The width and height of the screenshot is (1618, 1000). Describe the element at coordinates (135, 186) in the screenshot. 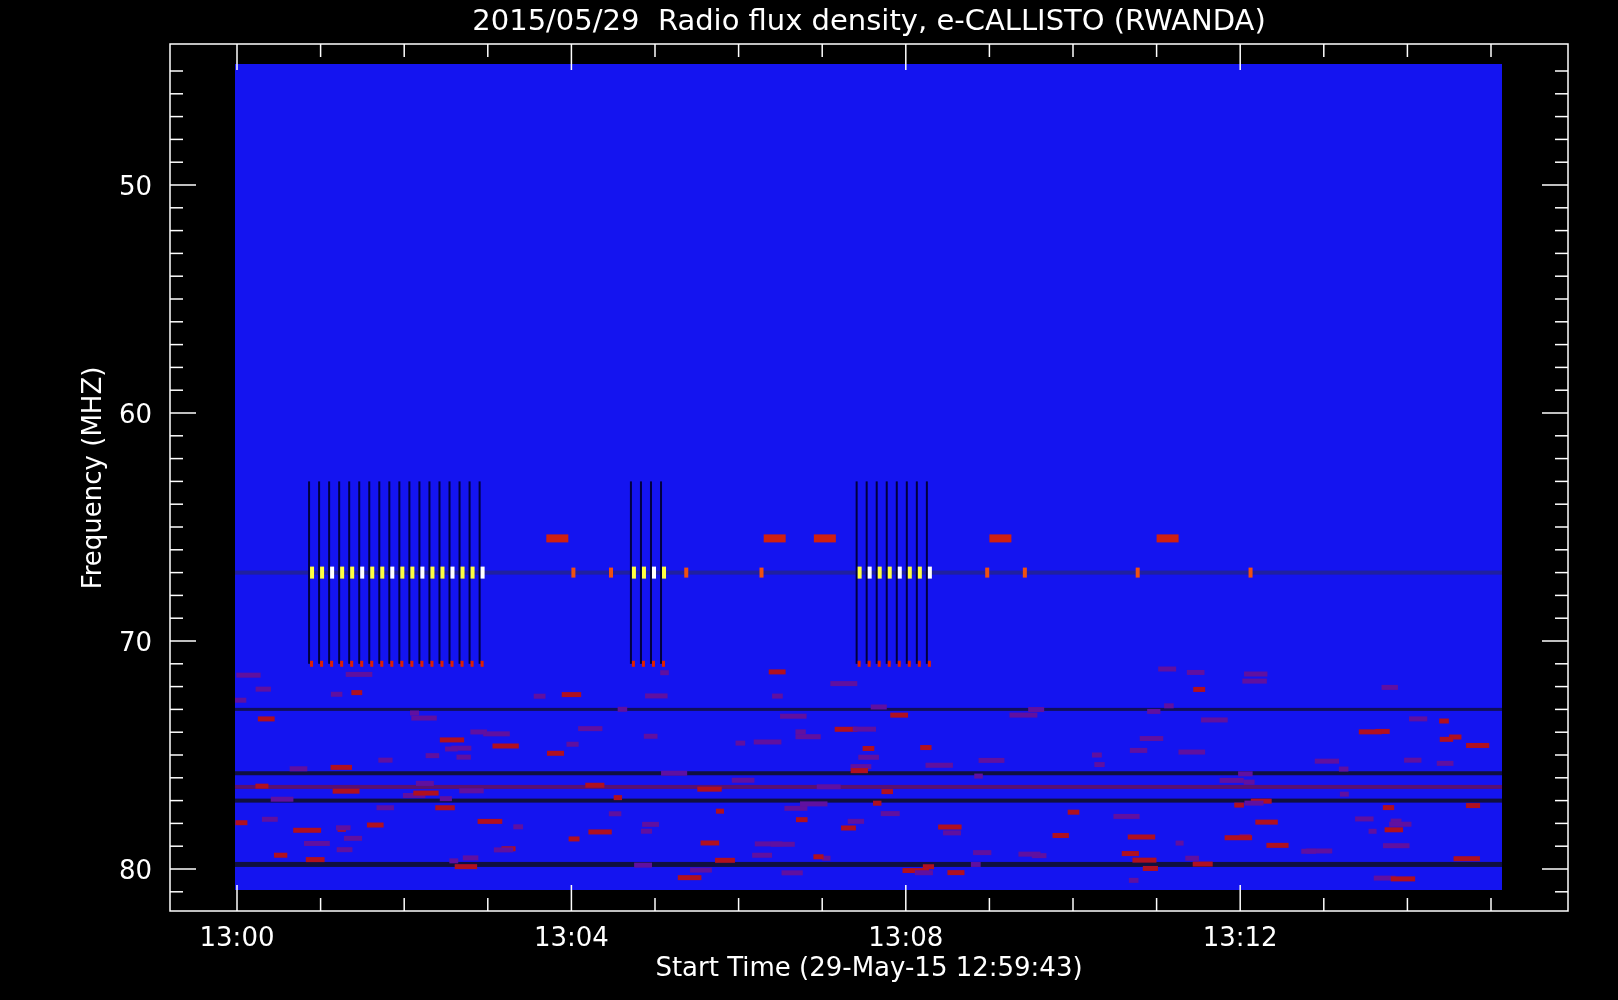

I see `y-tick-label: 50` at that location.